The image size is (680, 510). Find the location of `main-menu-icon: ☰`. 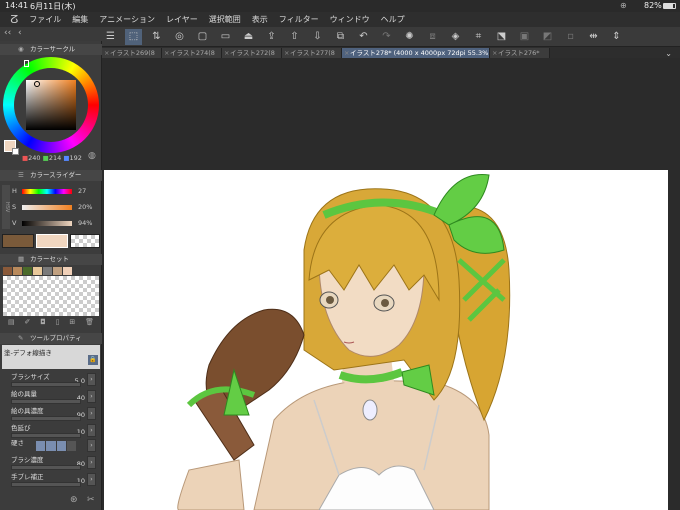

main-menu-icon: ☰ is located at coordinates (110, 37).